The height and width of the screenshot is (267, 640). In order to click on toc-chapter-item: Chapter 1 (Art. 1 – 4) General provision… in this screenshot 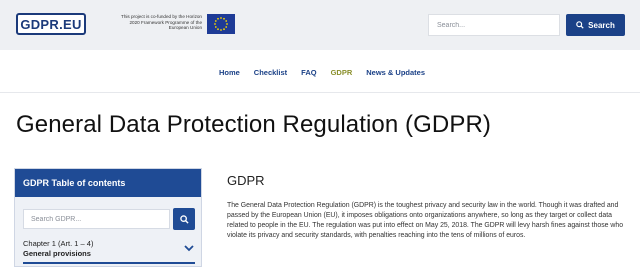, I will do `click(109, 249)`.